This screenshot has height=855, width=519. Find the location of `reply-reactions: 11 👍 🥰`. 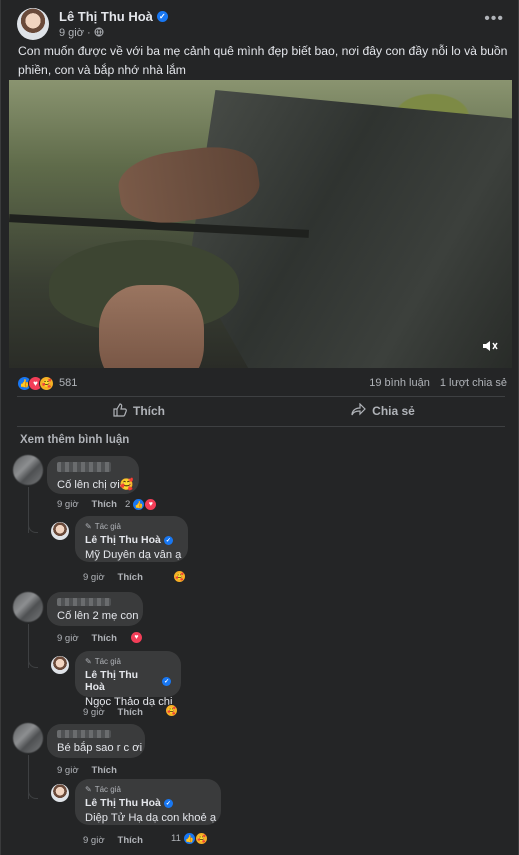

reply-reactions: 11 👍 🥰 is located at coordinates (189, 838).